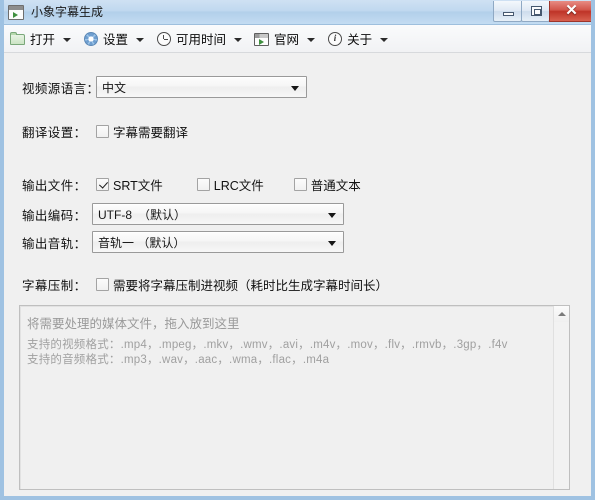 This screenshot has height=500, width=595. What do you see at coordinates (332, 215) in the screenshot?
I see `chevron-down-icon-output-encoding` at bounding box center [332, 215].